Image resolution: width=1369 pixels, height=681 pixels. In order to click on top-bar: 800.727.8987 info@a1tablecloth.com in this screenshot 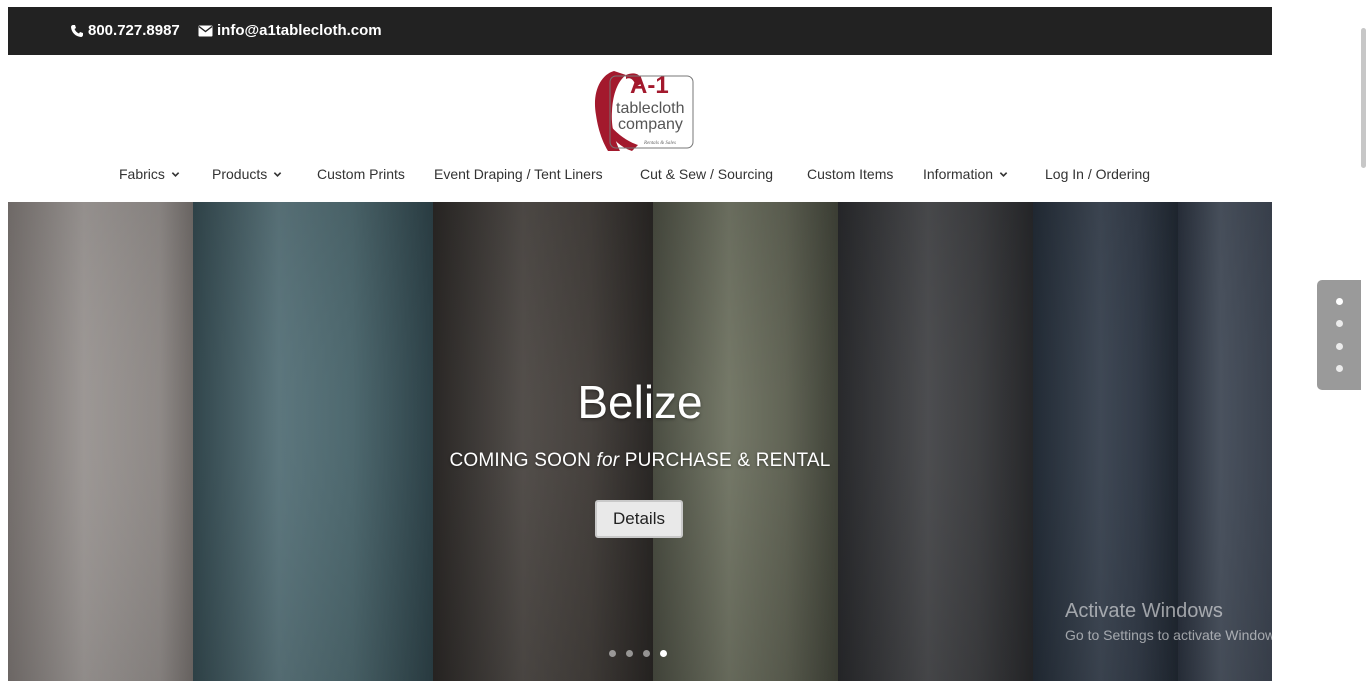, I will do `click(640, 31)`.